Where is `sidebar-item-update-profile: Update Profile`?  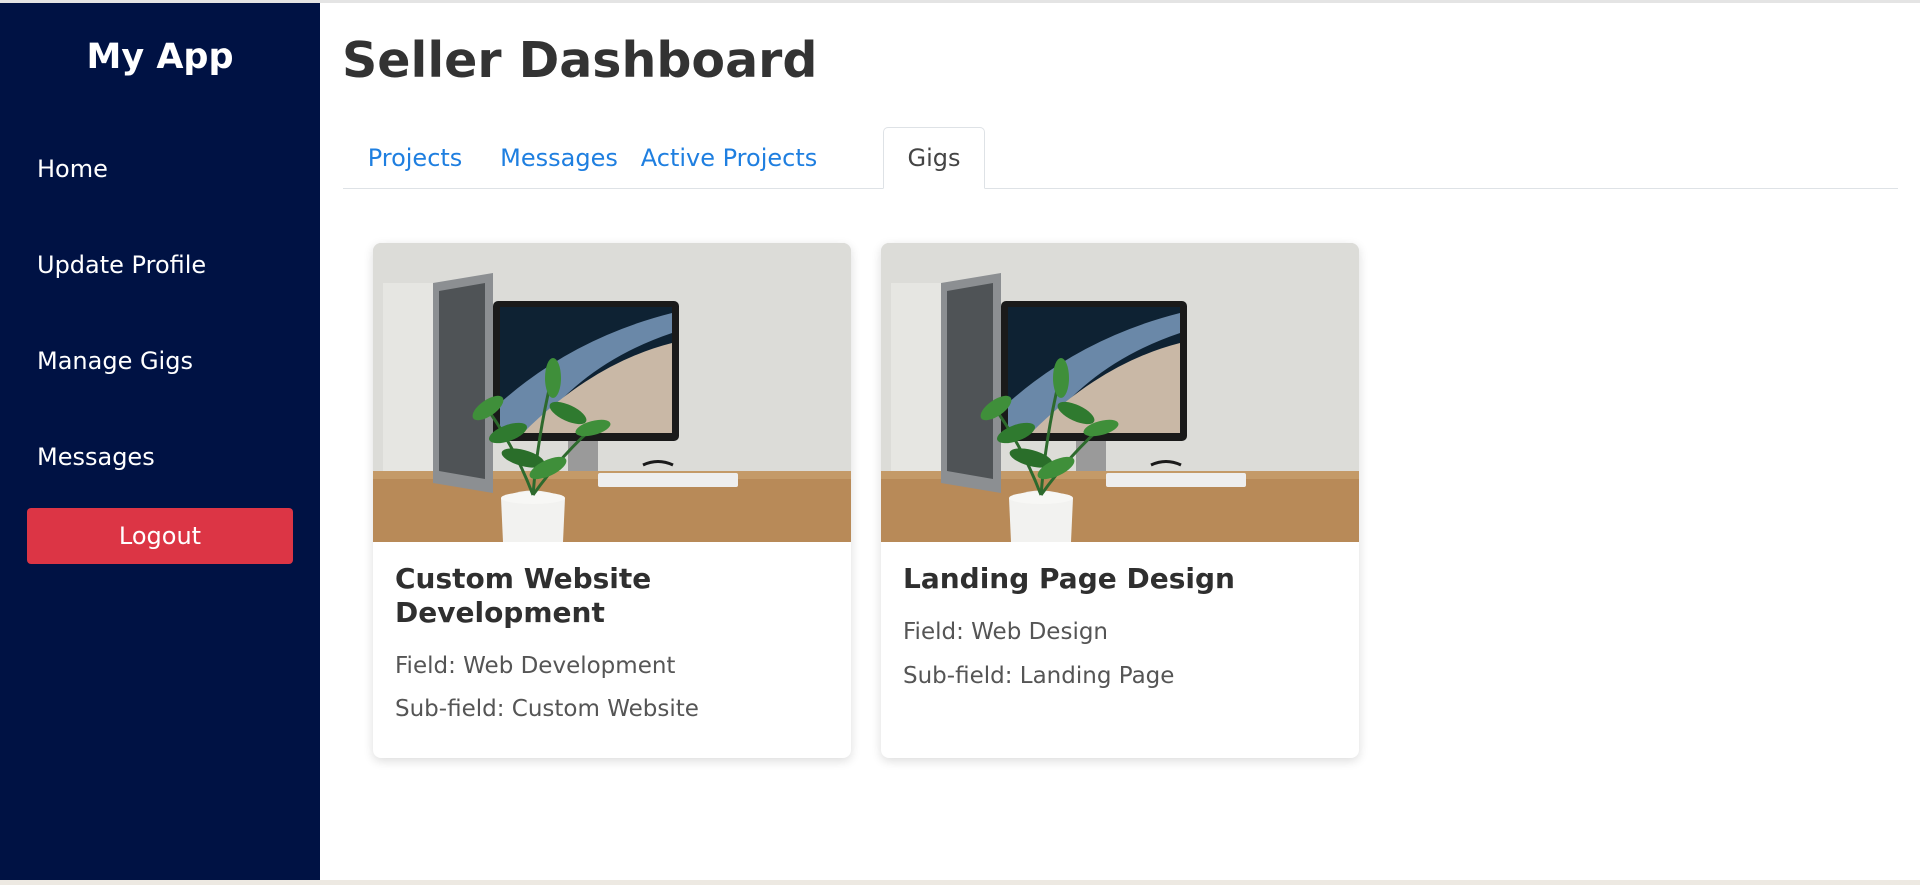 sidebar-item-update-profile: Update Profile is located at coordinates (121, 265).